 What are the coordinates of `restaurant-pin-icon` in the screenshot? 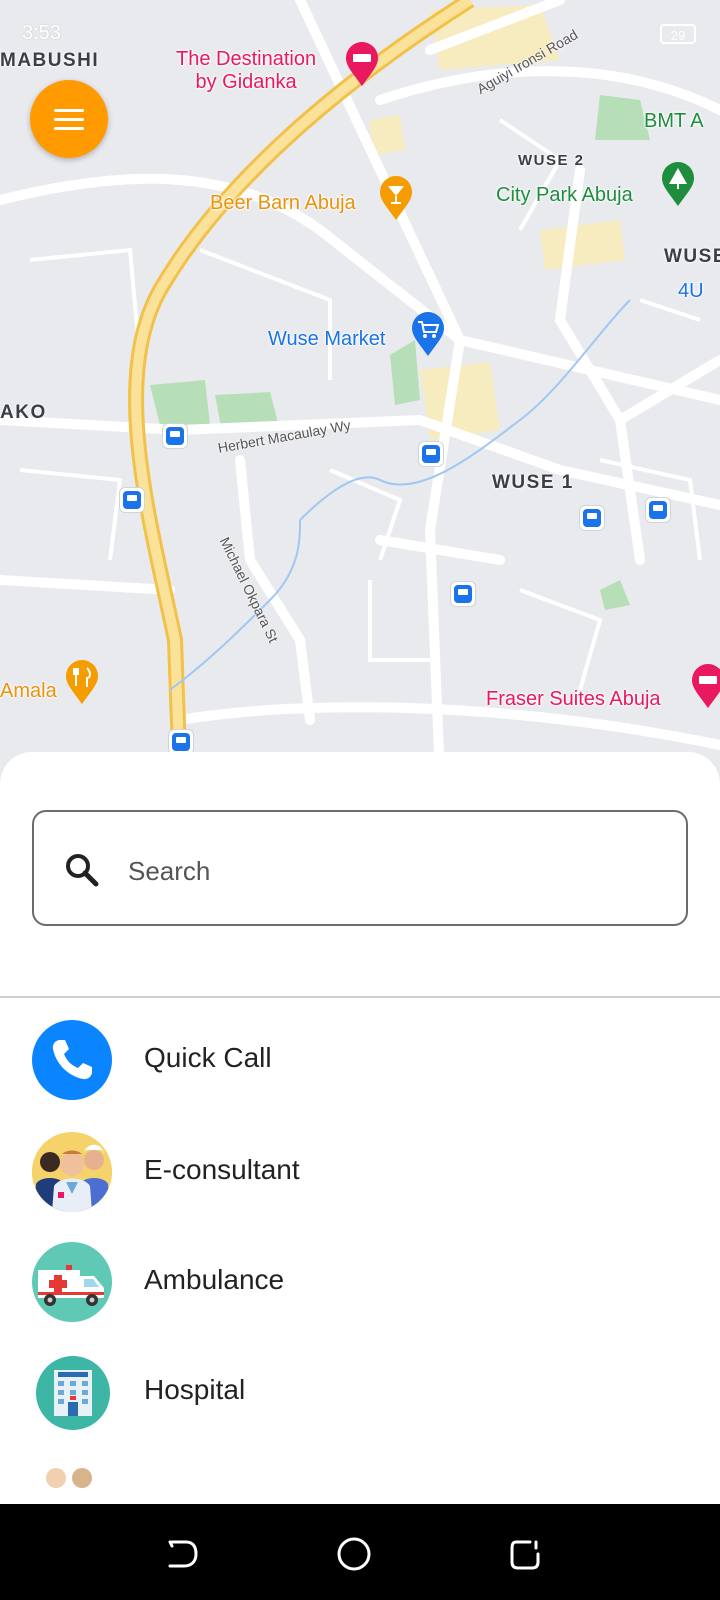 It's located at (82, 683).